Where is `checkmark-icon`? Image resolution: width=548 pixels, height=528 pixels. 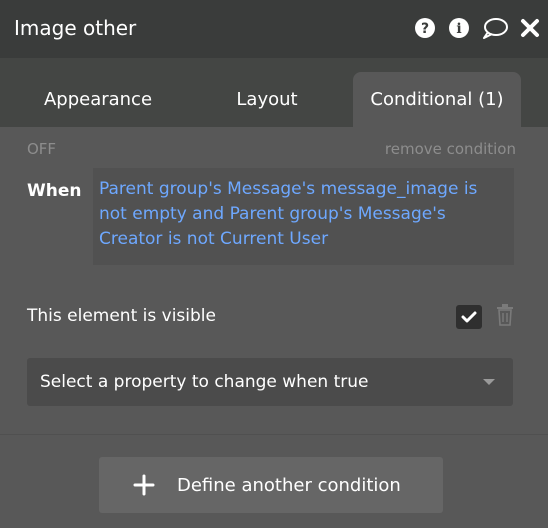 checkmark-icon is located at coordinates (469, 317).